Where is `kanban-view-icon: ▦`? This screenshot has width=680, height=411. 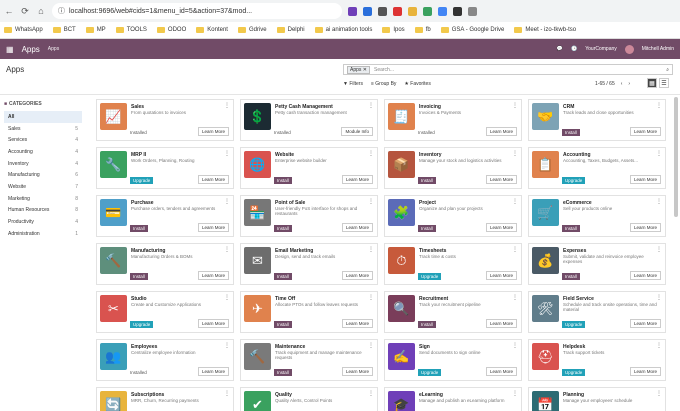 kanban-view-icon: ▦ is located at coordinates (652, 83).